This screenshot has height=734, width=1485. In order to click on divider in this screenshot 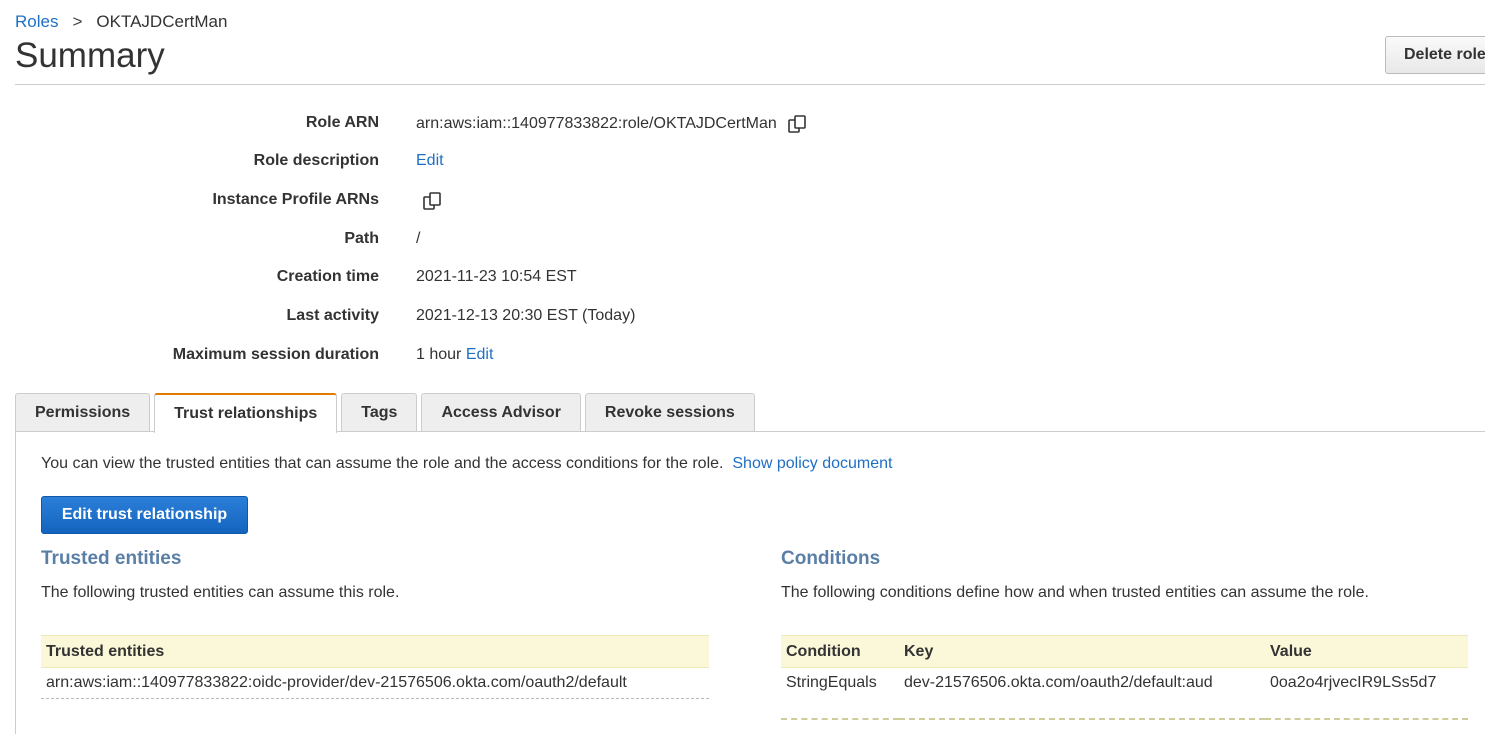, I will do `click(750, 84)`.